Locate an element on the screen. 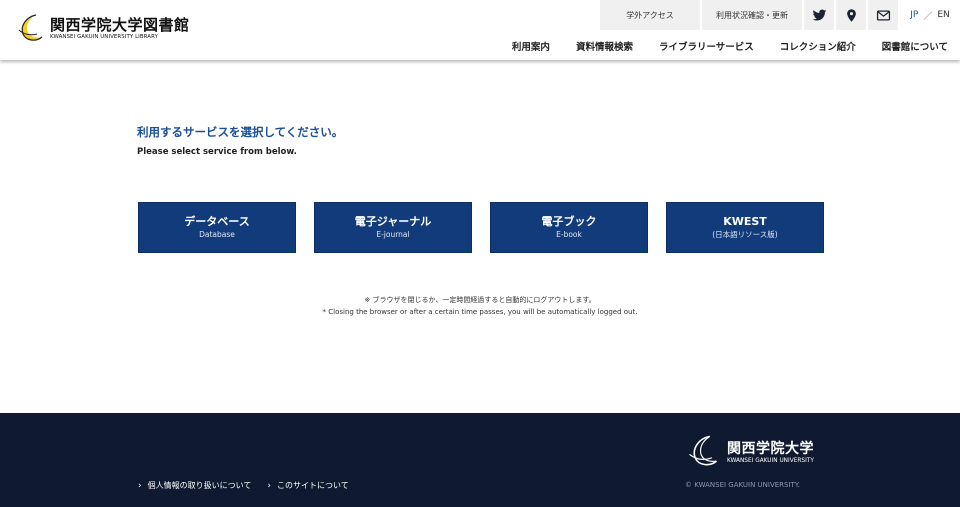 Image resolution: width=960 pixels, height=507 pixels. nav-item-library-services: ライブラリーサービス is located at coordinates (706, 46).